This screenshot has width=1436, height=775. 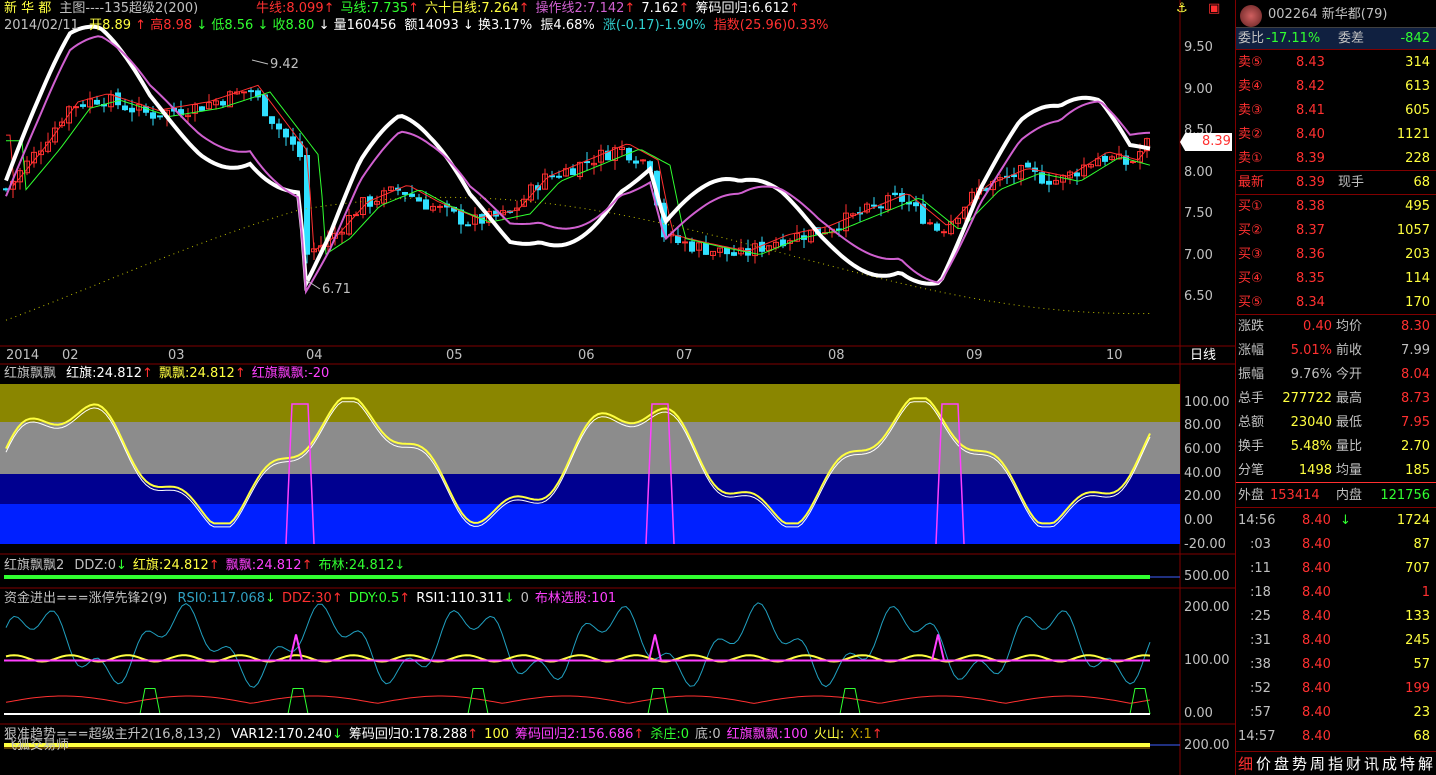 What do you see at coordinates (1353, 763) in the screenshot?
I see `bottom-tab: 财` at bounding box center [1353, 763].